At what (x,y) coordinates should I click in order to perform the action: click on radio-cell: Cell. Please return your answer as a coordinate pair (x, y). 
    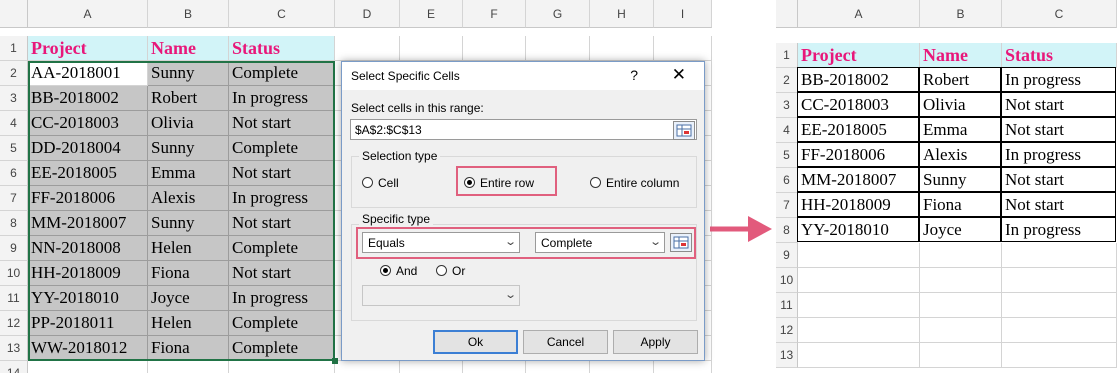
    Looking at the image, I should click on (380, 183).